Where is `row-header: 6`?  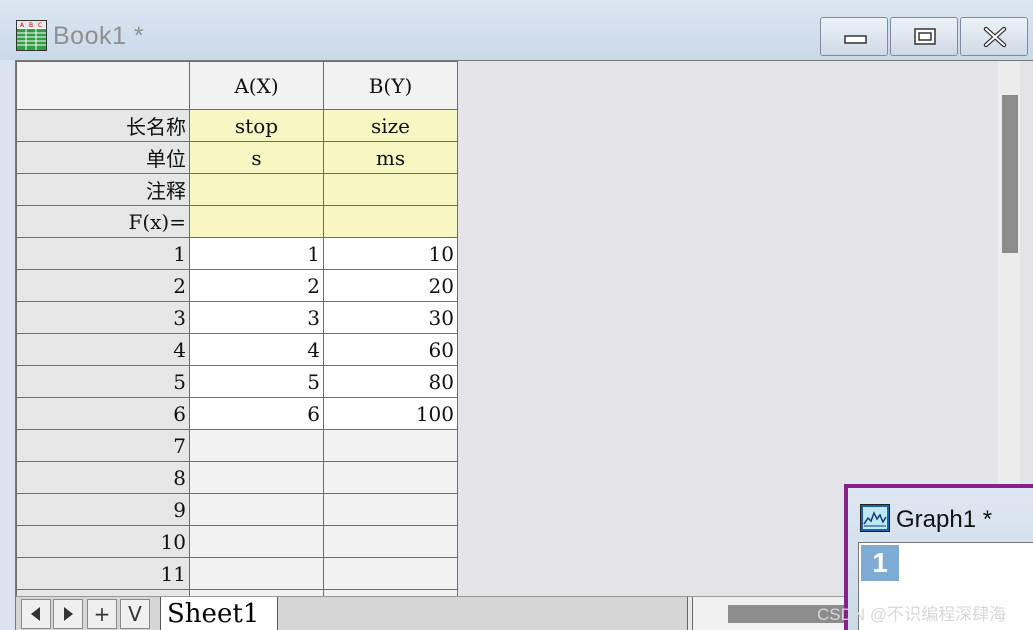 row-header: 6 is located at coordinates (103, 413).